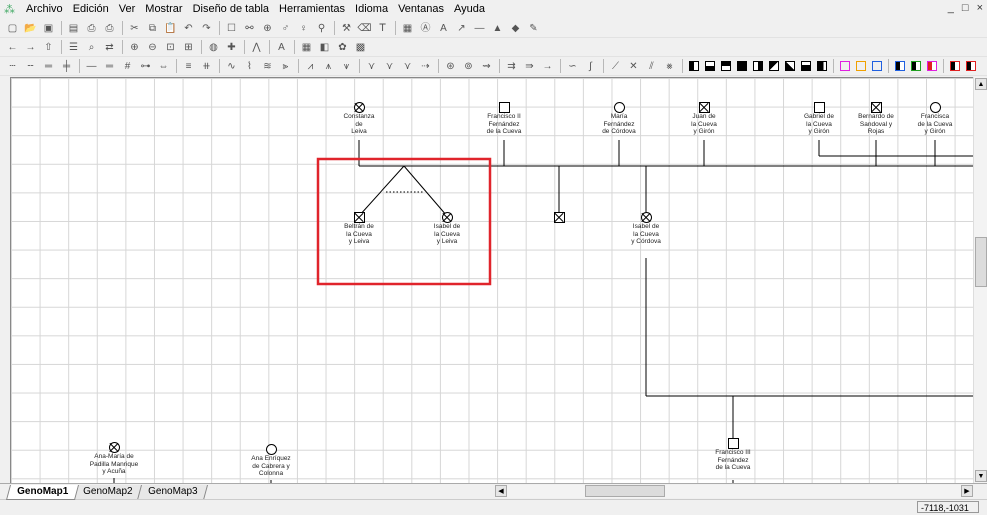 Image resolution: width=987 pixels, height=515 pixels. I want to click on menu-diseno-de-tabla: Diseño de tabla, so click(231, 9).